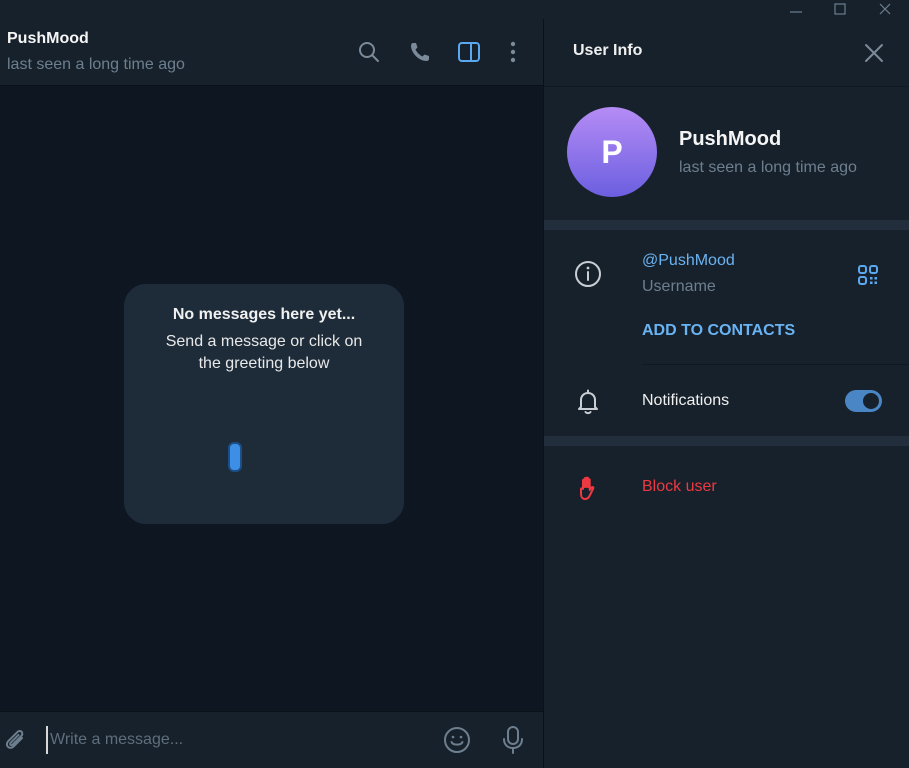  I want to click on window-titlebar, so click(454, 9).